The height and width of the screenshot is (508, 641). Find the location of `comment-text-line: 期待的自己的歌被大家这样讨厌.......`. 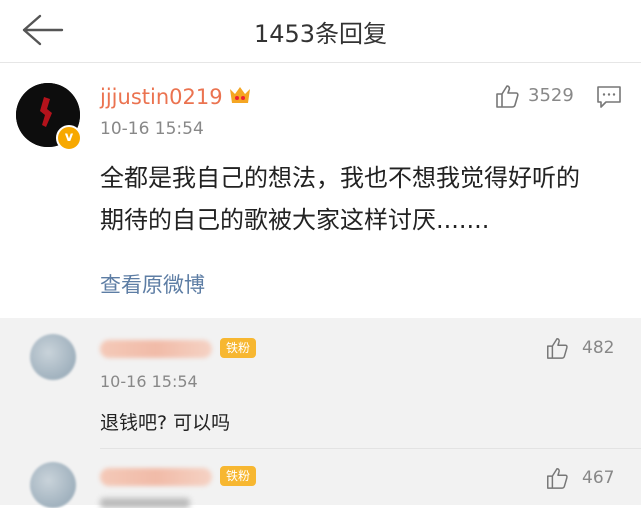

comment-text-line: 期待的自己的歌被大家这样讨厌....... is located at coordinates (295, 220).